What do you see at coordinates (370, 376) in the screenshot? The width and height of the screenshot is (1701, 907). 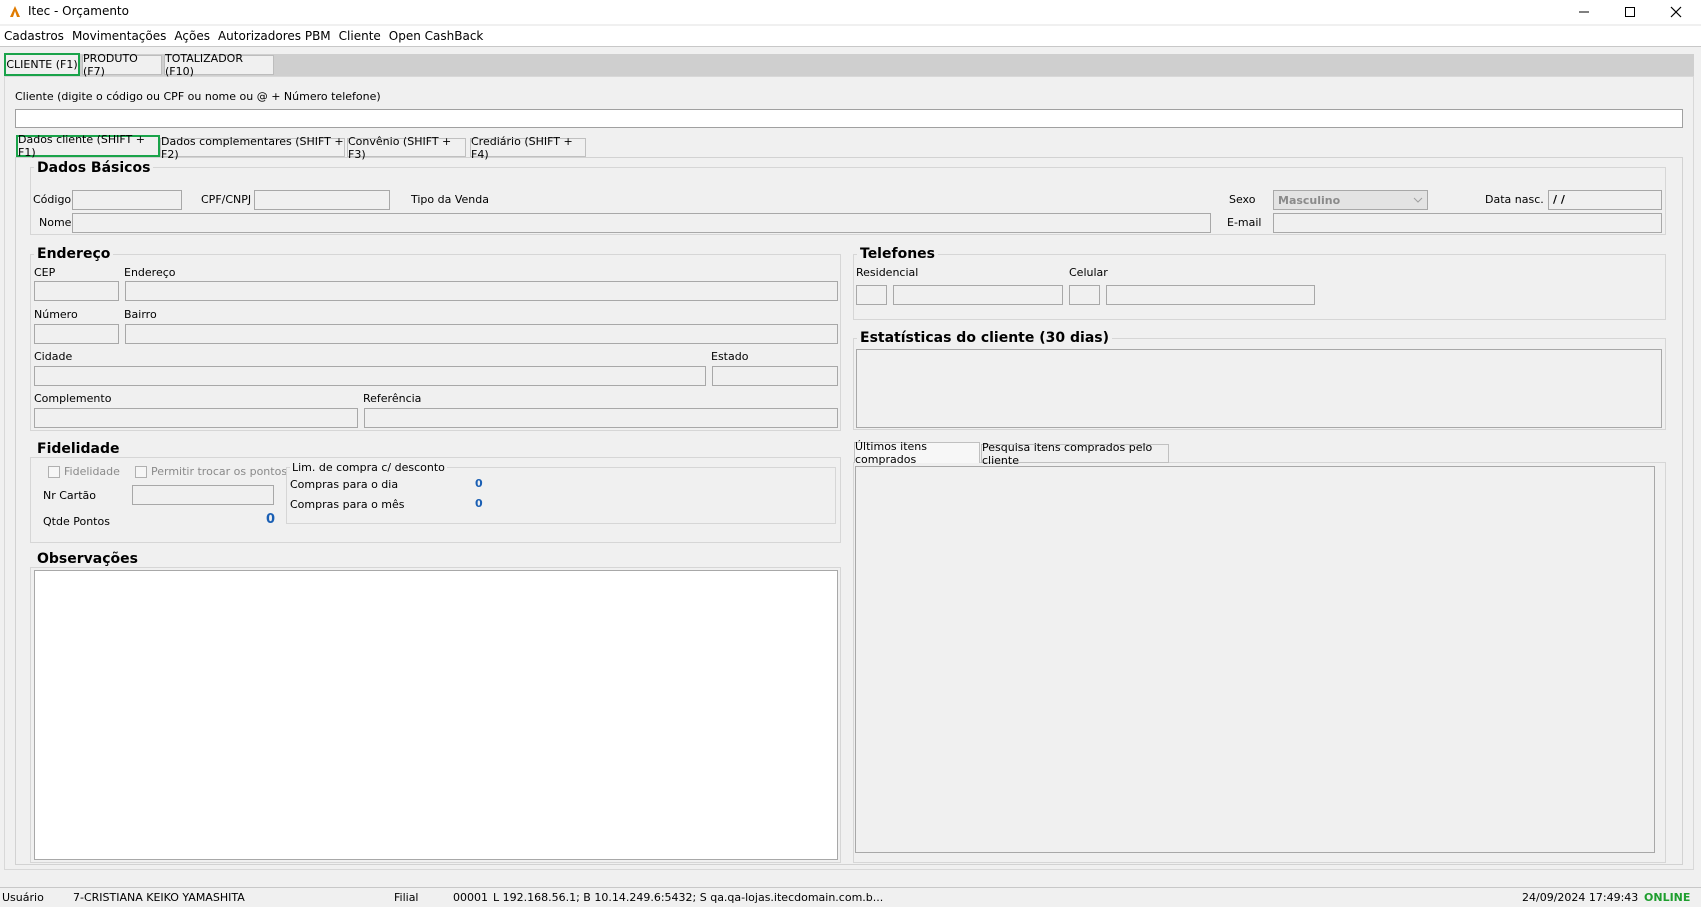 I see `cidade-input` at bounding box center [370, 376].